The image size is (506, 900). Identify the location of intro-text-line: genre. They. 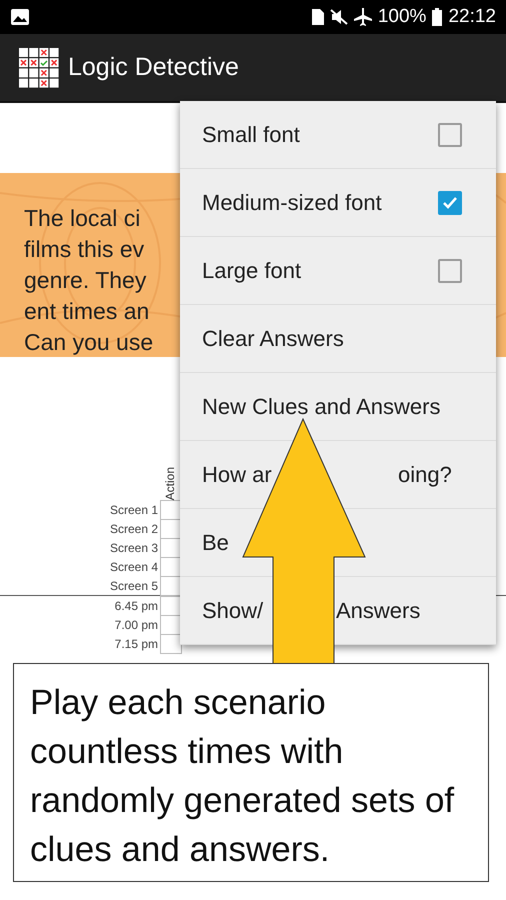
(85, 280).